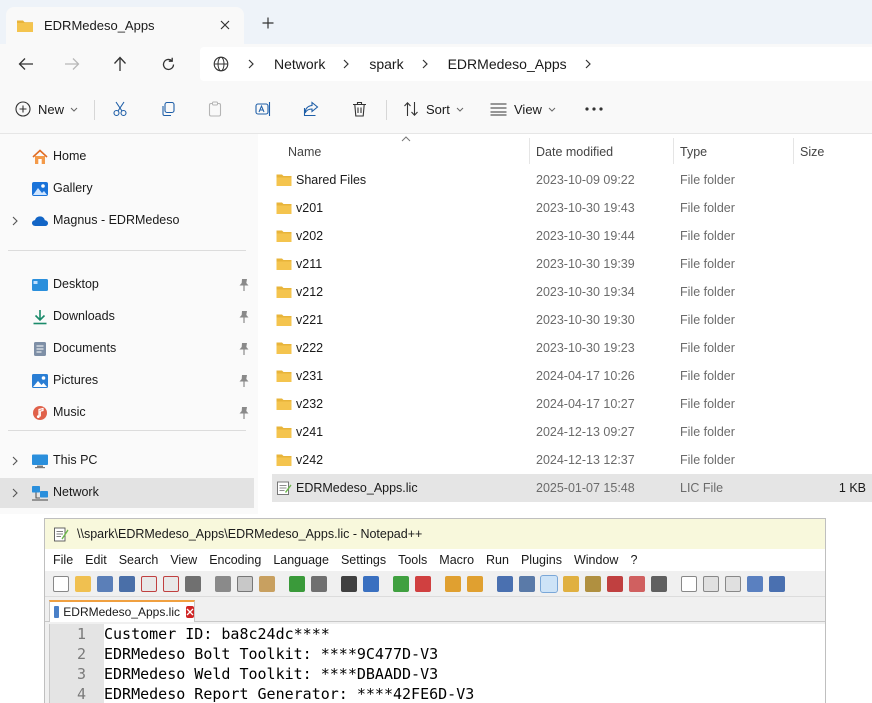 The width and height of the screenshot is (872, 703). Describe the element at coordinates (689, 584) in the screenshot. I see `record-macro-icon` at that location.